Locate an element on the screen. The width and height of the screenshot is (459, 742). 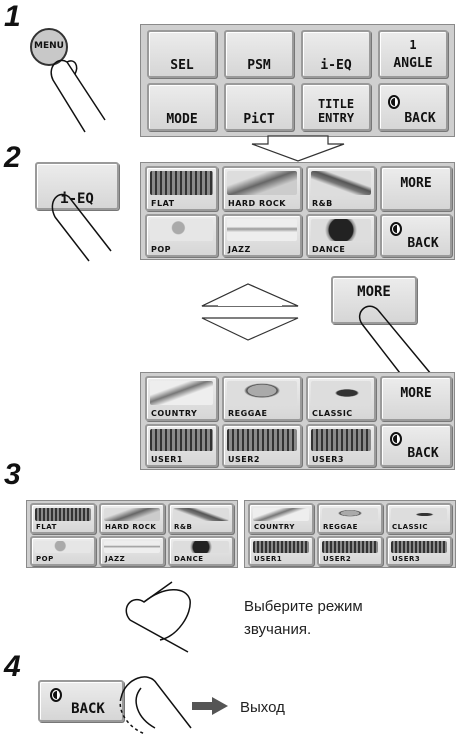
step3-instruction-line2: звучания. is located at coordinates (278, 629).